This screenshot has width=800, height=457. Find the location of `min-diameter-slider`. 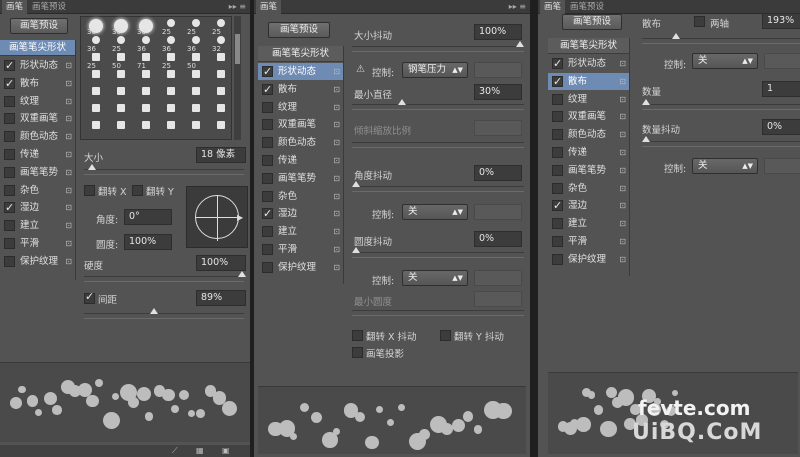

min-diameter-slider is located at coordinates (438, 104).